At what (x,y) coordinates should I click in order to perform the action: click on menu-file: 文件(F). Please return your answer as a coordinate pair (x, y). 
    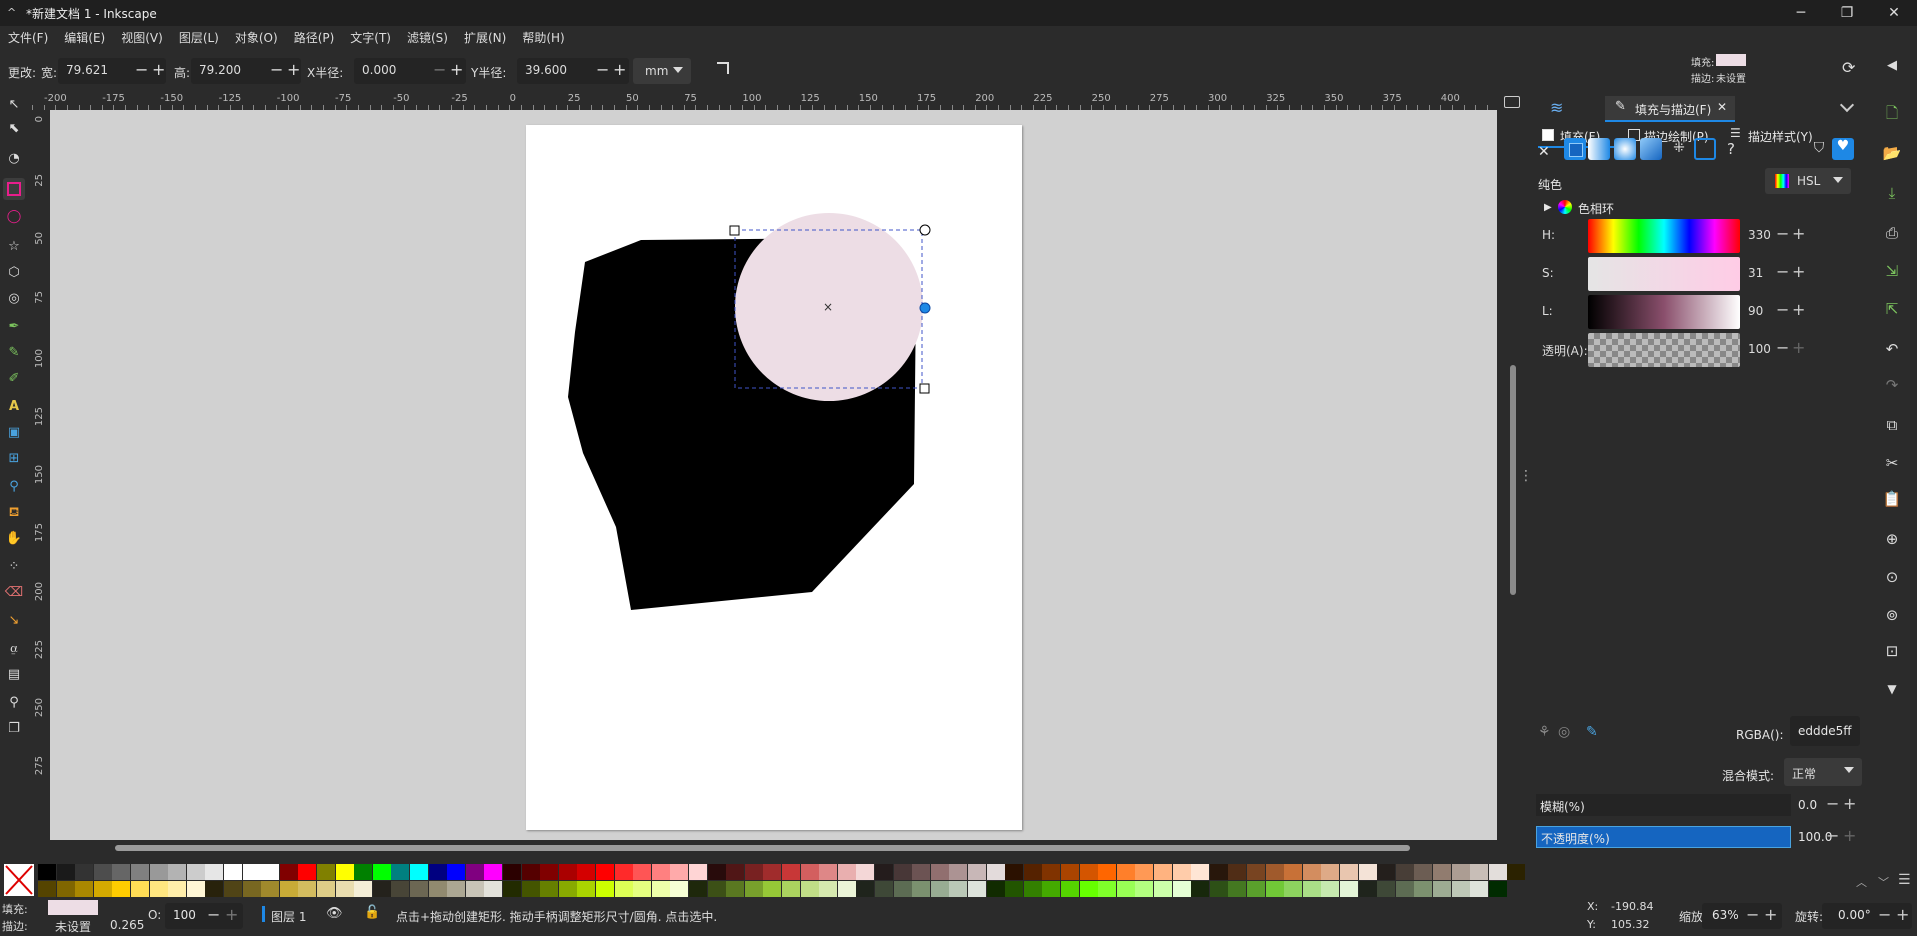
    Looking at the image, I should click on (28, 38).